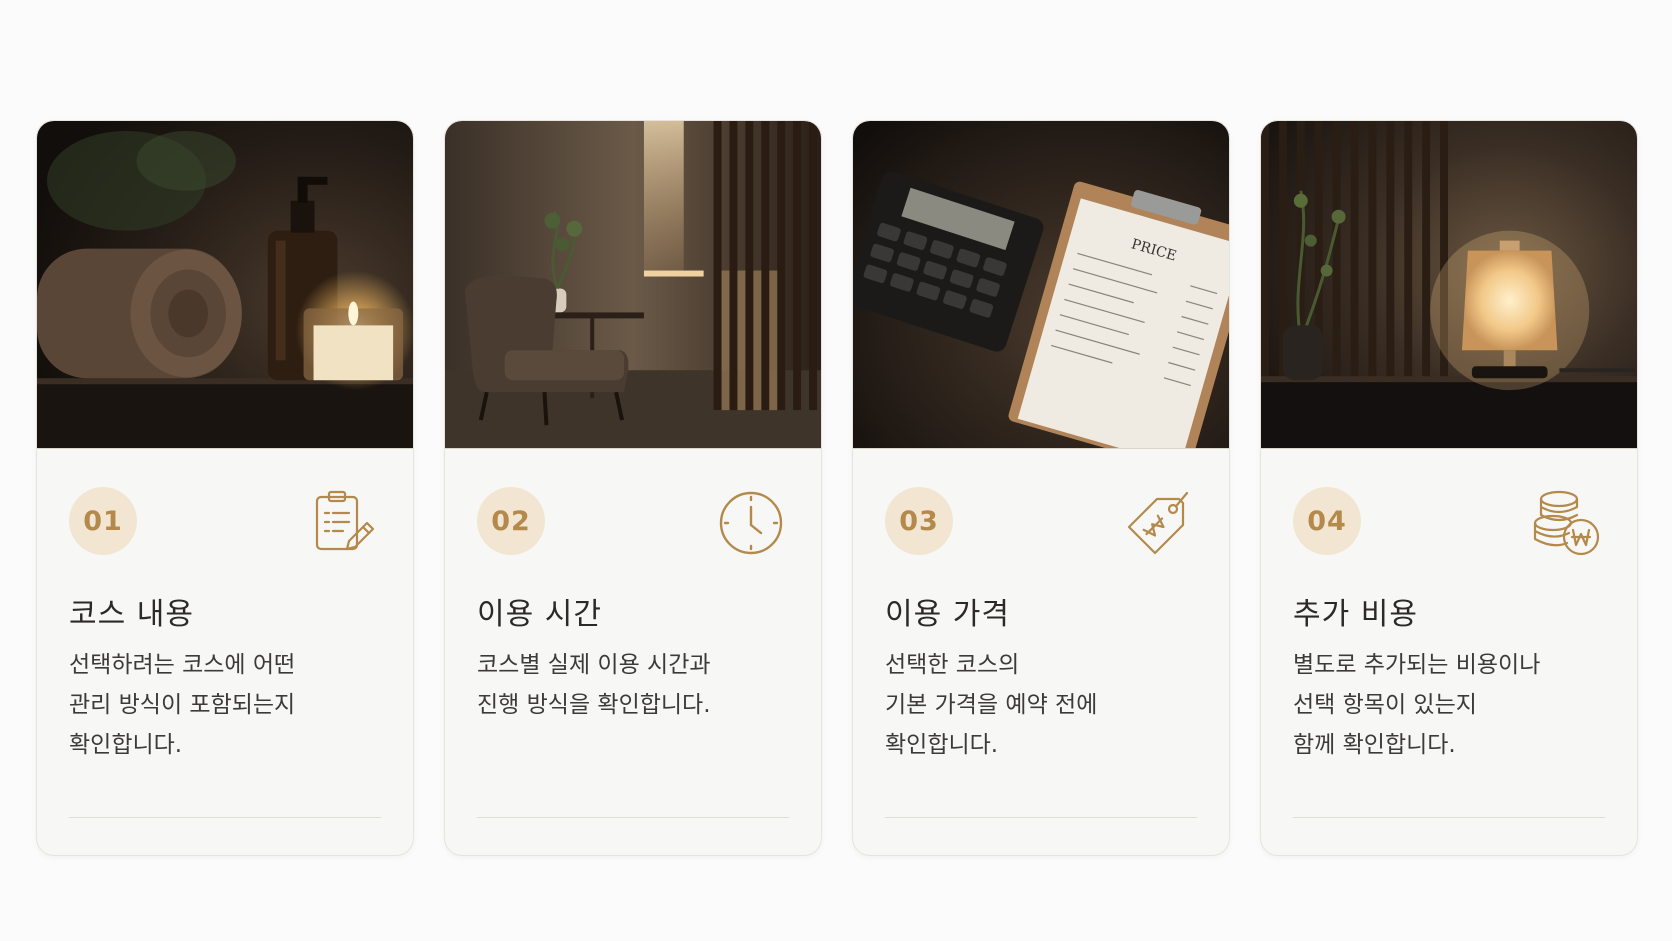  I want to click on calculator-price-list-photo: PRICE, so click(1041, 285).